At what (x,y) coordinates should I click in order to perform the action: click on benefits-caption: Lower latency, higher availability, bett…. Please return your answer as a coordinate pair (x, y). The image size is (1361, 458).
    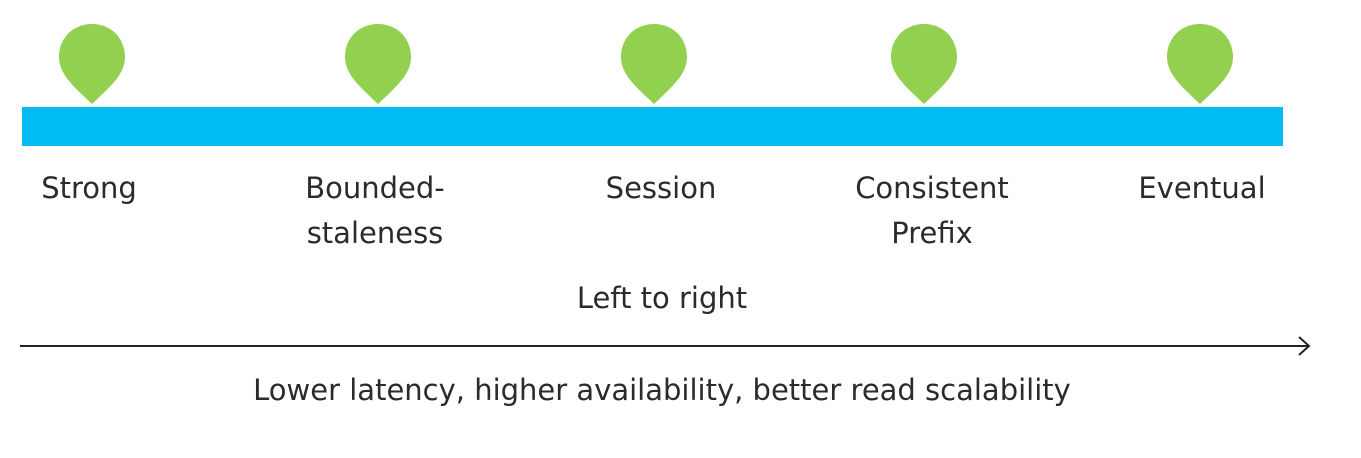
    Looking at the image, I should click on (662, 390).